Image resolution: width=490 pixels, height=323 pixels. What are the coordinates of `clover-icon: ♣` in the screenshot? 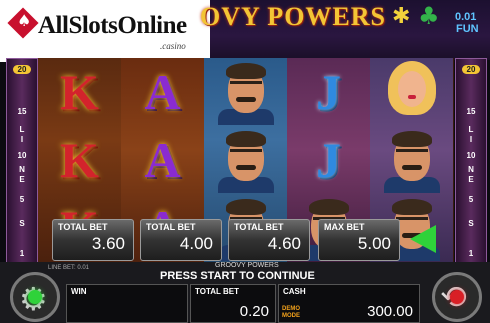 It's located at (429, 16).